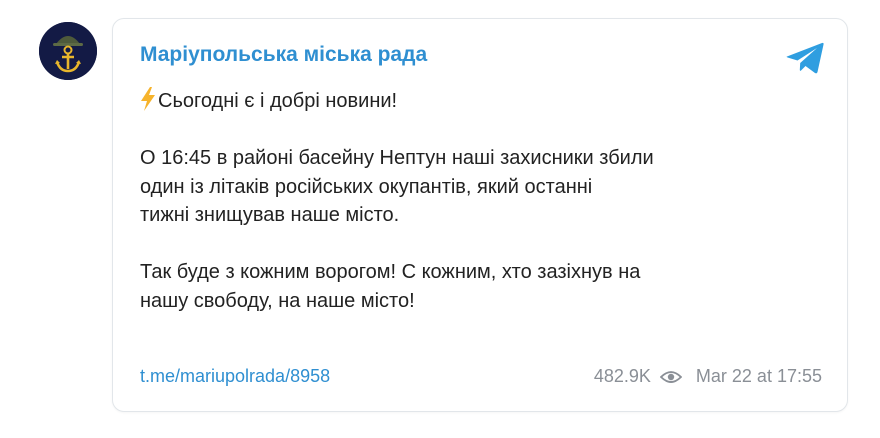  I want to click on post-meta: 482.9K Mar 22 at 17:55, so click(708, 376).